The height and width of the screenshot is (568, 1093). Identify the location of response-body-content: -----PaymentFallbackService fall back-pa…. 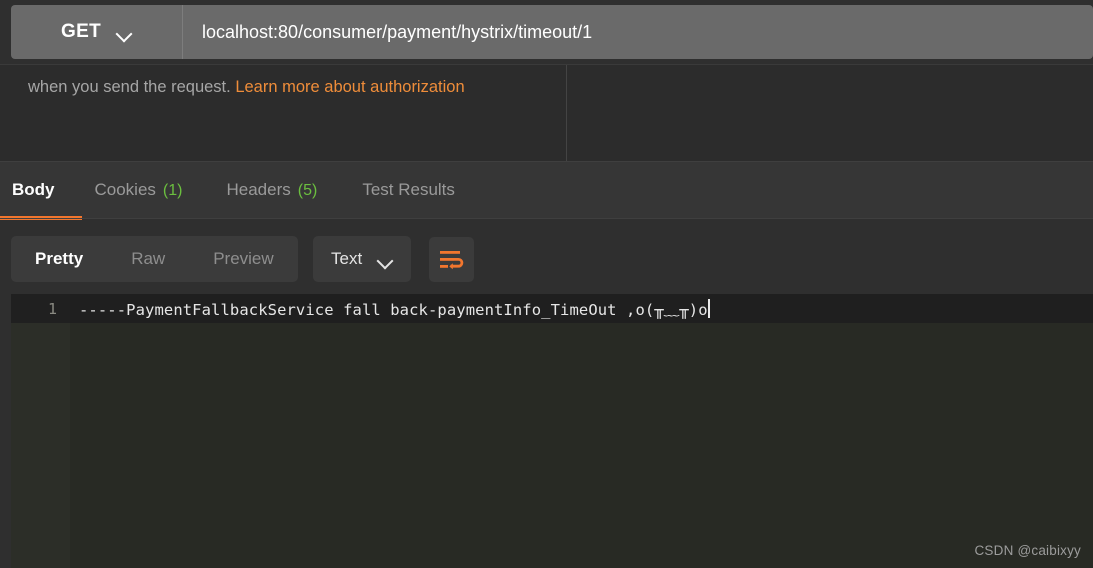
(393, 309).